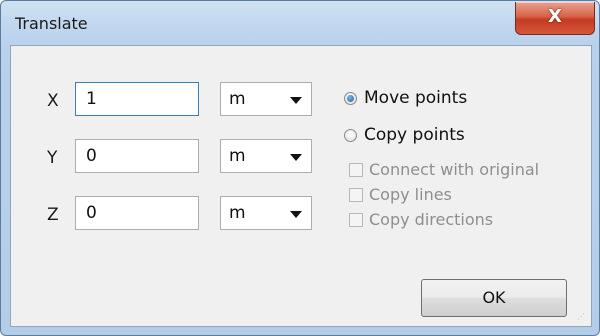 This screenshot has height=336, width=600. What do you see at coordinates (414, 135) in the screenshot?
I see `copy-points-label: Copy points` at bounding box center [414, 135].